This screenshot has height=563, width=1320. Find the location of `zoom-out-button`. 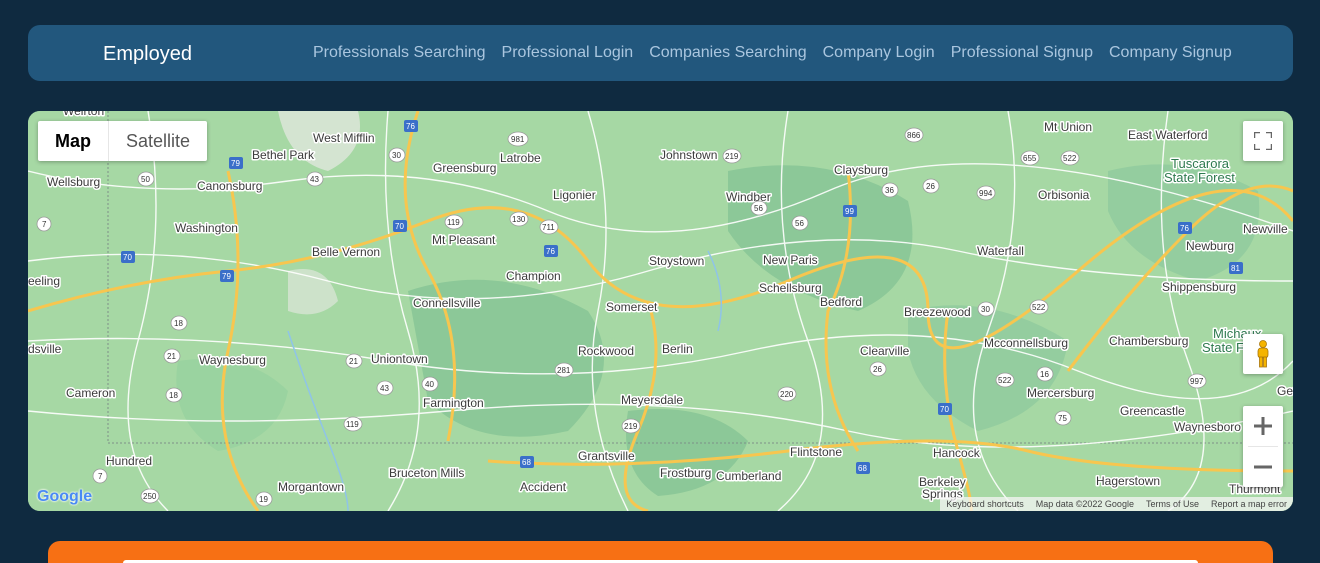

zoom-out-button is located at coordinates (1263, 467).